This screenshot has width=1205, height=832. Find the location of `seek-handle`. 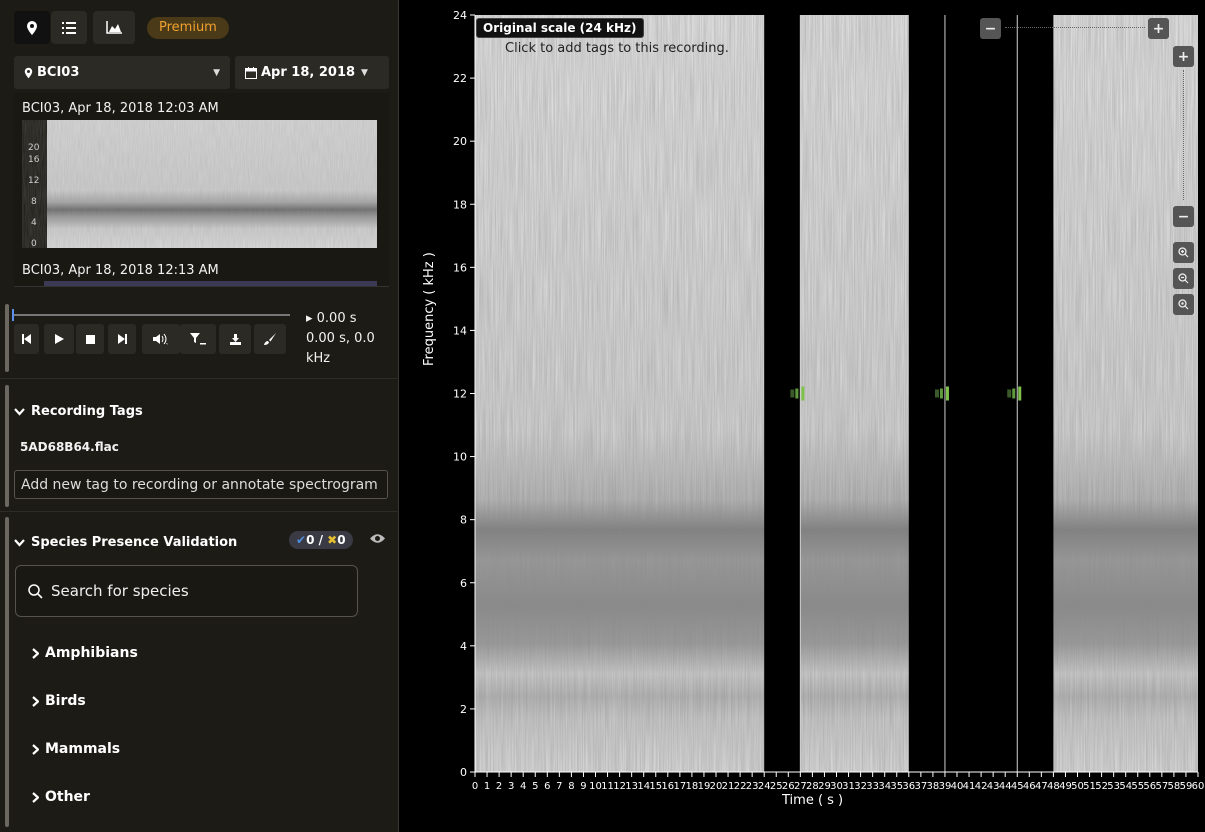

seek-handle is located at coordinates (13, 315).